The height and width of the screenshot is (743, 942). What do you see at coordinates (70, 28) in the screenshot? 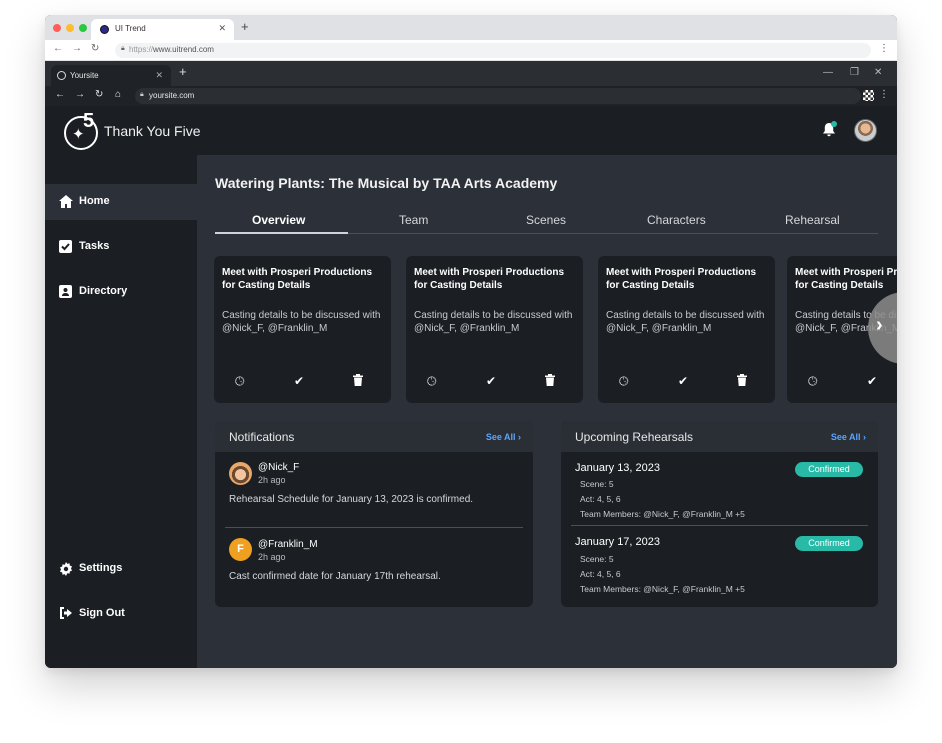
I see `minimize-window-button` at bounding box center [70, 28].